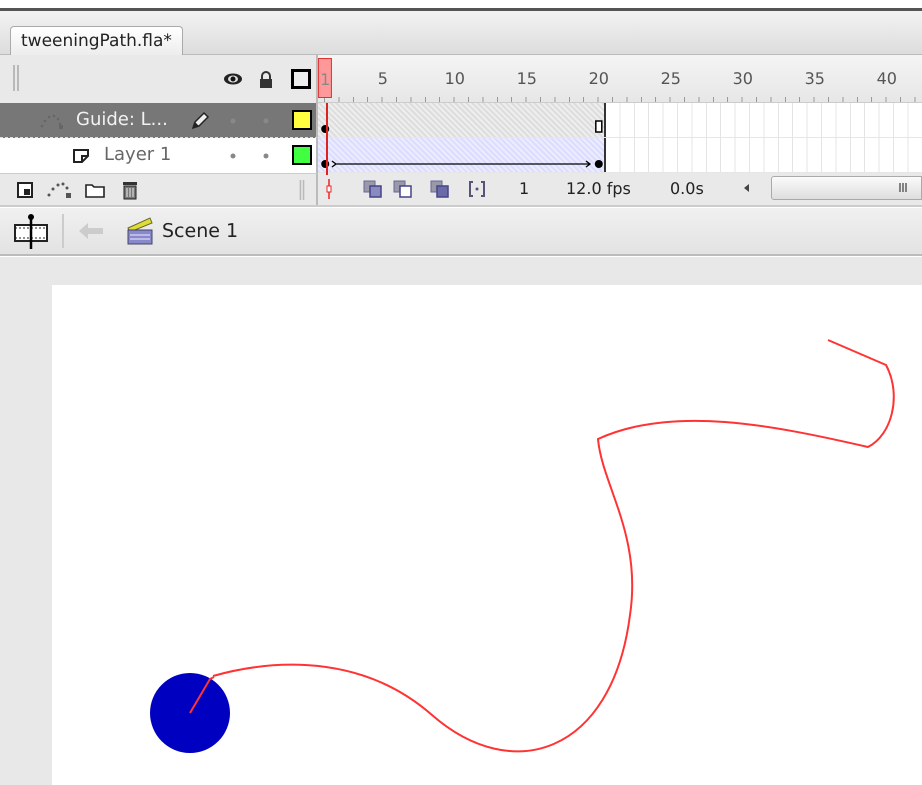 This screenshot has width=922, height=785. I want to click on frame-number: 1, so click(325, 78).